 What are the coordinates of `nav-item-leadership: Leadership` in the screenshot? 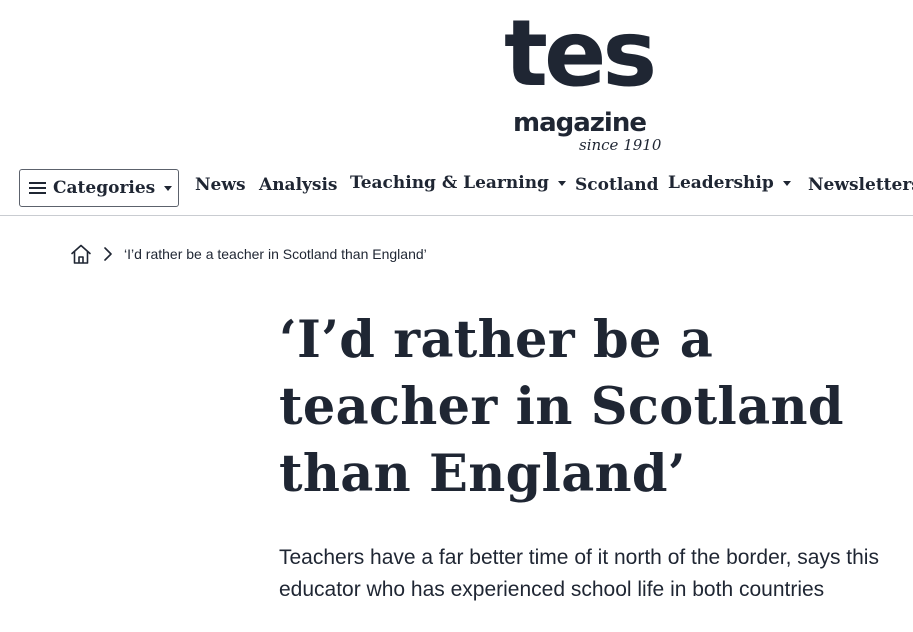 It's located at (729, 183).